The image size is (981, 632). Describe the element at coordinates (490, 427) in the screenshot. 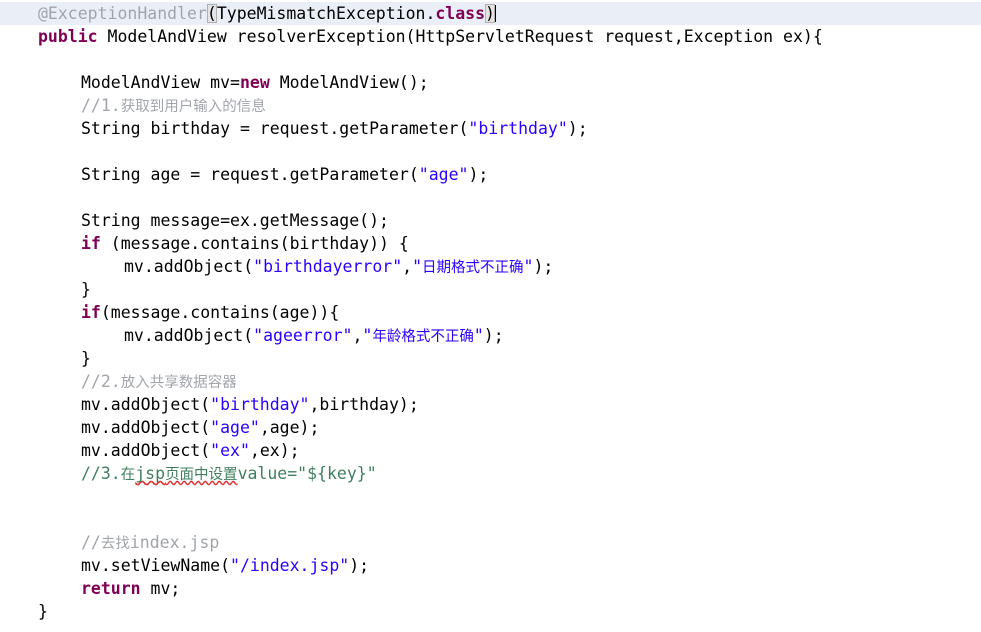

I see `line-add-age: mv.addObject("age",age);` at that location.